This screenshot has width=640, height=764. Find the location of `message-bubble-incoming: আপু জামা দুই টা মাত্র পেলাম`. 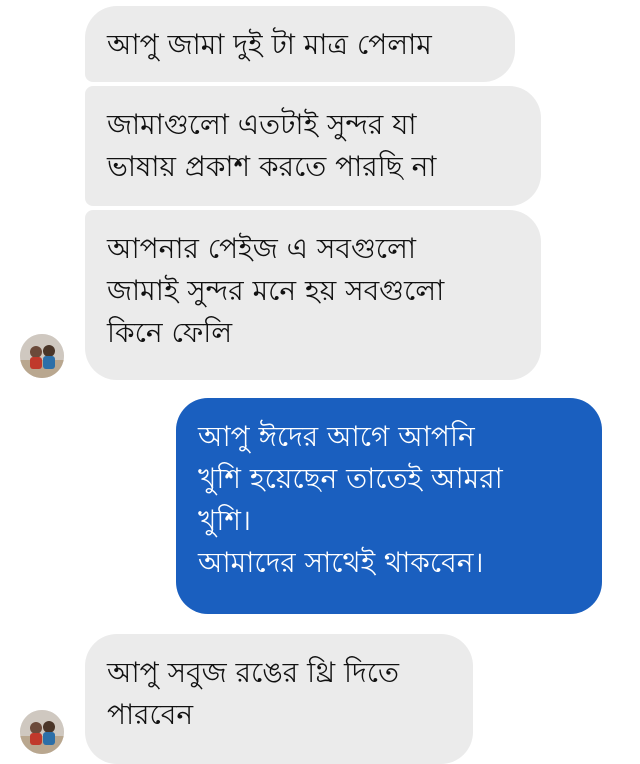

message-bubble-incoming: আপু জামা দুই টা মাত্র পেলাম is located at coordinates (300, 44).